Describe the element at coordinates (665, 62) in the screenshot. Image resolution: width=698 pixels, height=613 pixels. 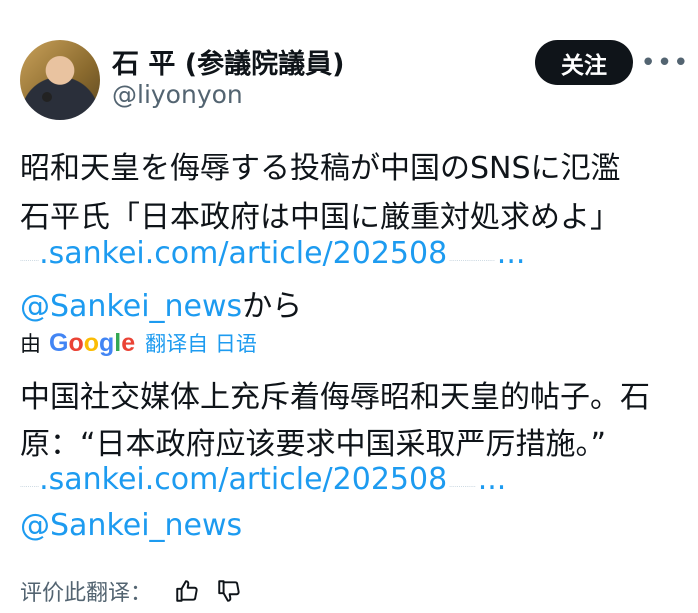
I see `more-options-icon: •••` at that location.